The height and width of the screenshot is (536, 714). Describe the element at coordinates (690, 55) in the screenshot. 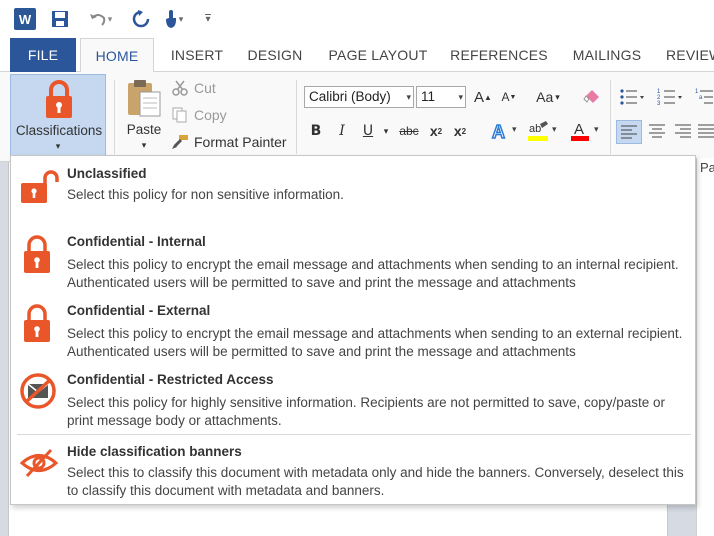

I see `tab-review: REVIEW` at that location.